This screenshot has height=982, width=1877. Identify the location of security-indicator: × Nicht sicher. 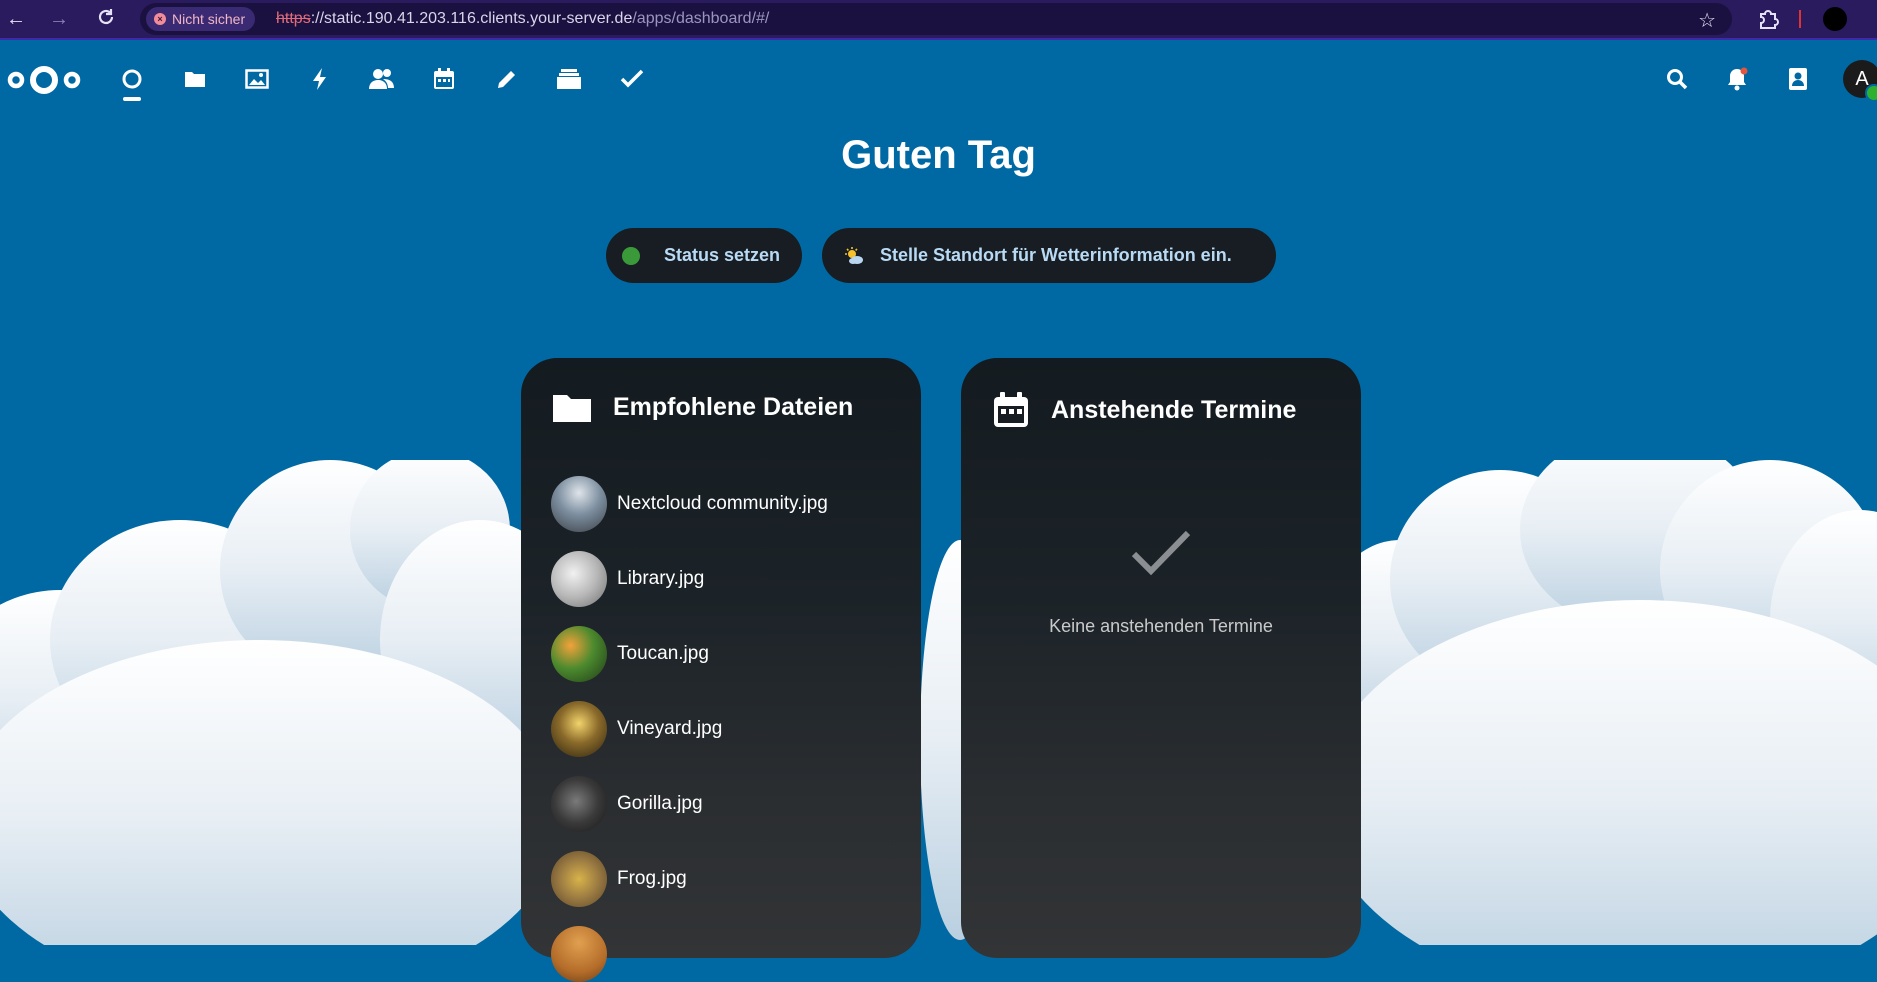
(201, 19).